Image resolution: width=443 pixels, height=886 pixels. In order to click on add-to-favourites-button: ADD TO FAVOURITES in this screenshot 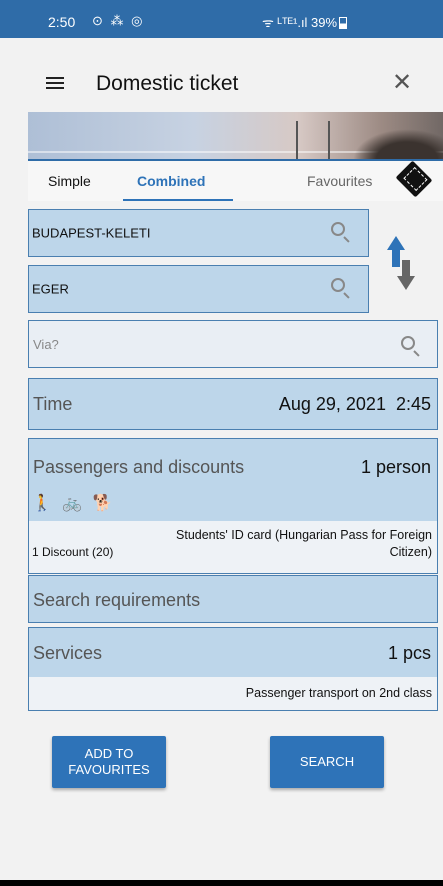, I will do `click(109, 762)`.